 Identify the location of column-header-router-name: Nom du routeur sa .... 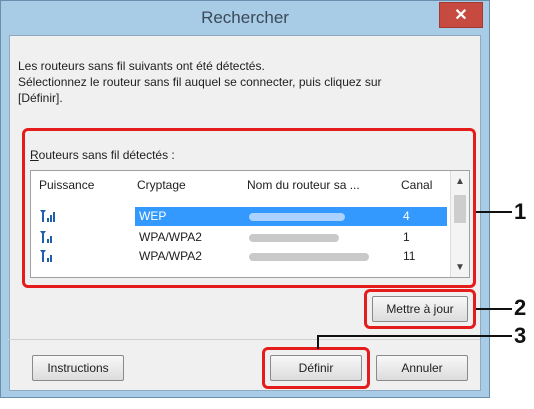
(303, 185).